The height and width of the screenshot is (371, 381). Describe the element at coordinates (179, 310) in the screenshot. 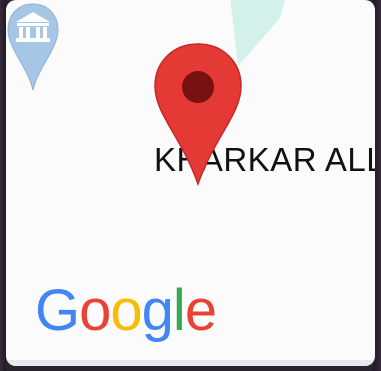

I see `logo-letter: l` at that location.